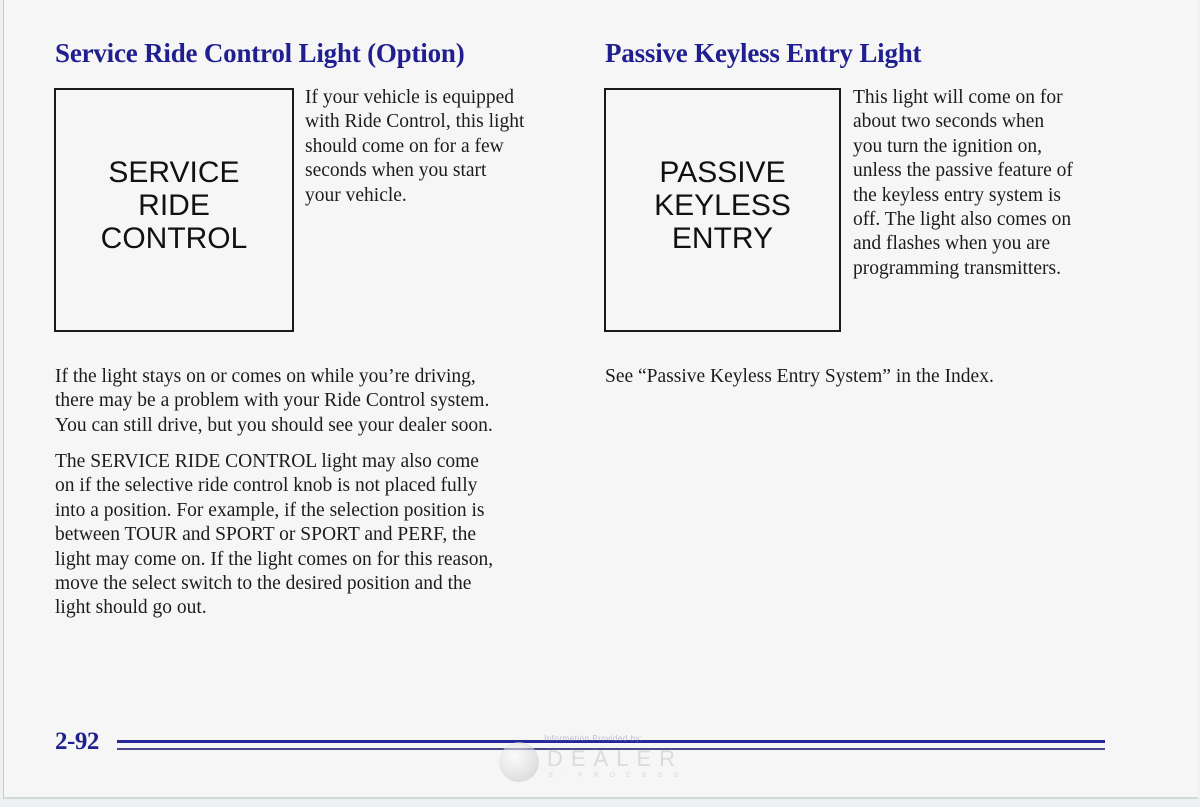 This screenshot has height=807, width=1200. Describe the element at coordinates (77, 741) in the screenshot. I see `page-number: 2-92` at that location.